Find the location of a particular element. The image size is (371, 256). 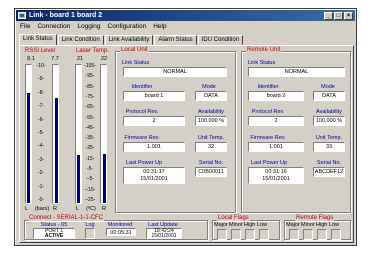

local-availability-caption: Availability is located at coordinates (211, 112).